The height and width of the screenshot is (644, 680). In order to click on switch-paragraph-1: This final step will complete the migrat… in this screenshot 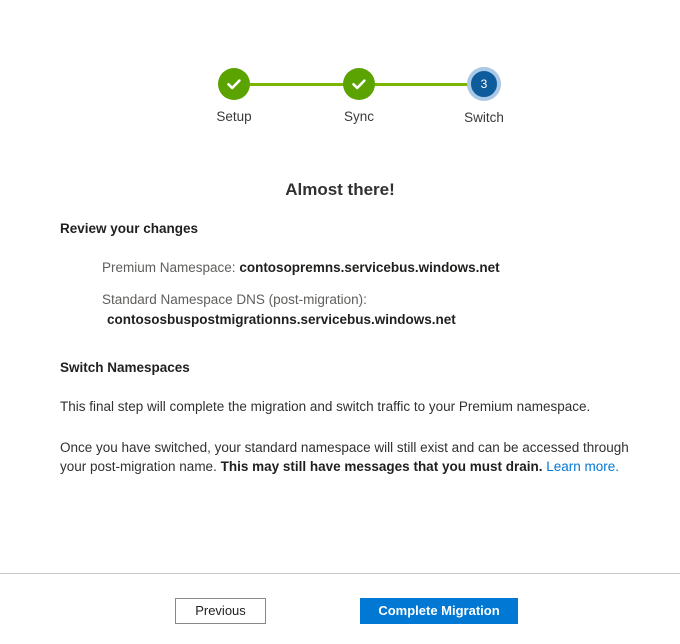, I will do `click(325, 406)`.